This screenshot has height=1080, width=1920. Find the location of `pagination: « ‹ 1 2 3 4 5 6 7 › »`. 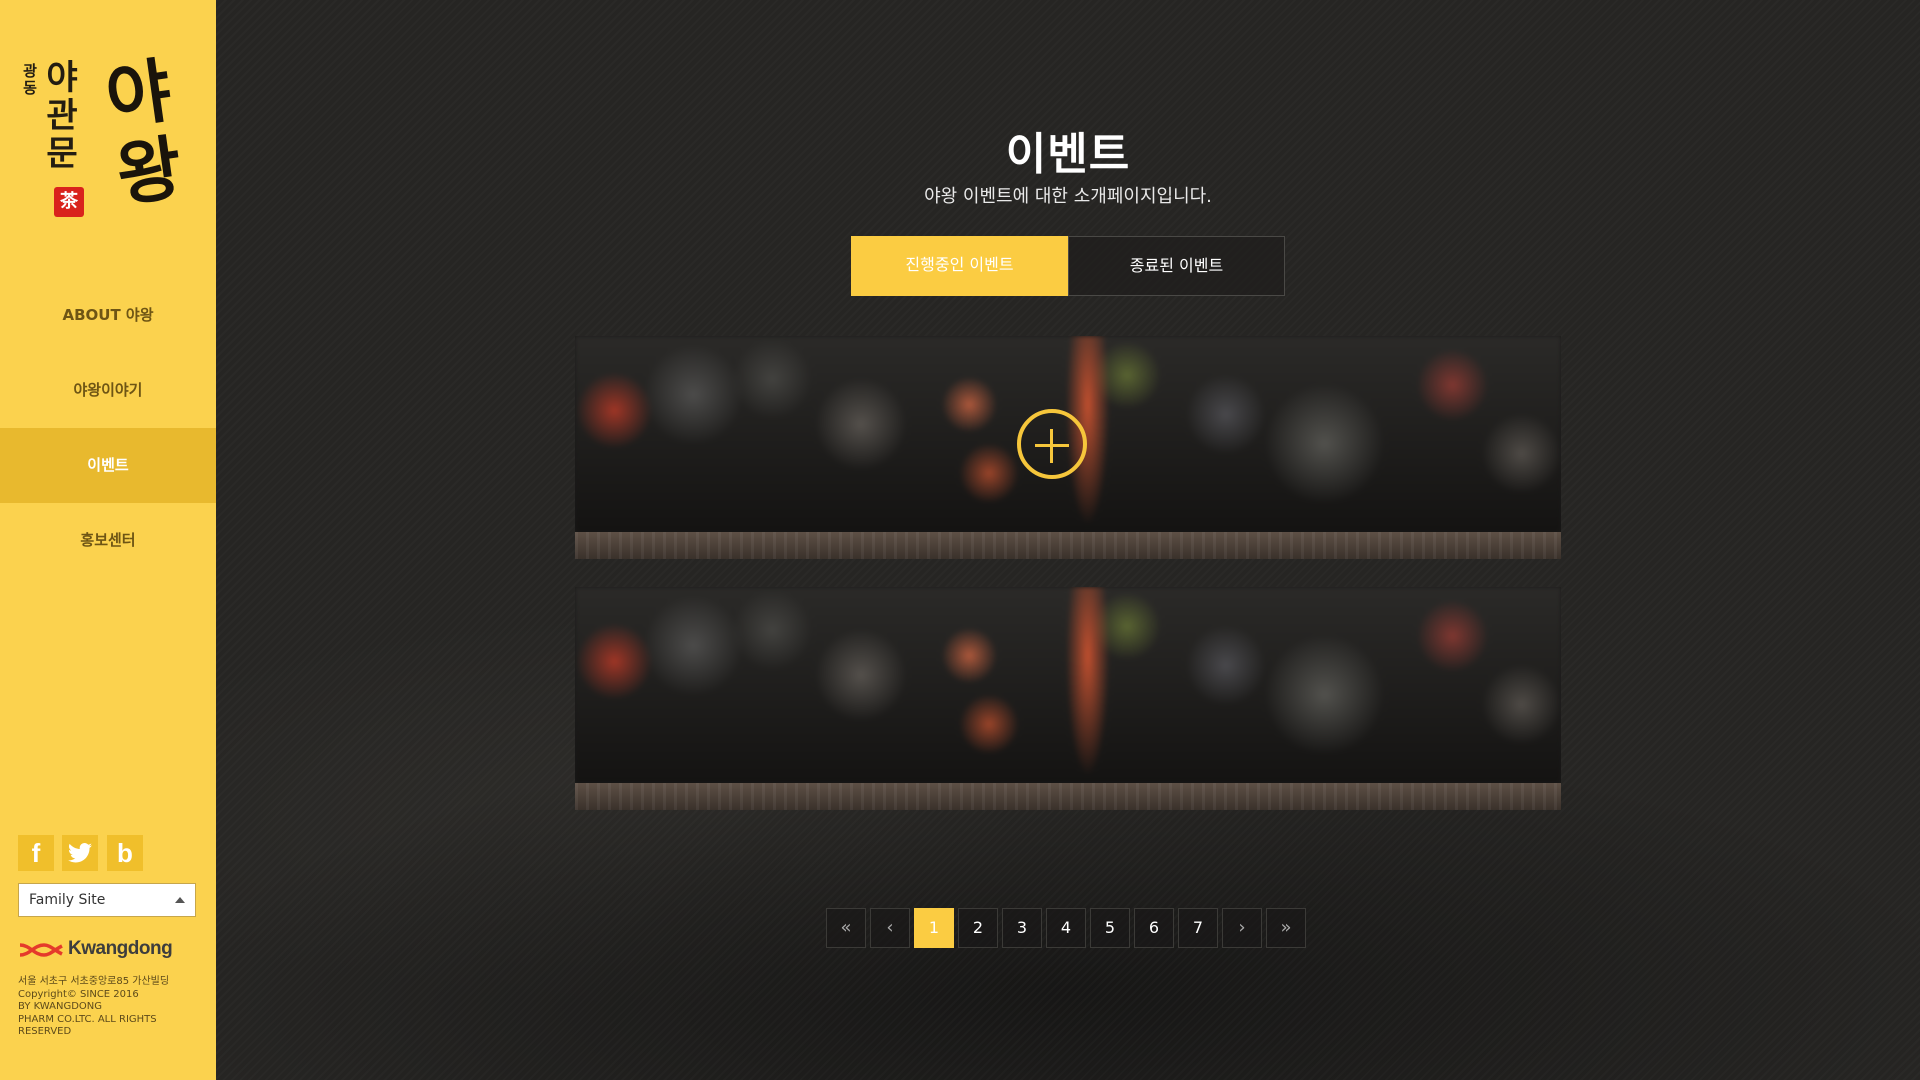

pagination: « ‹ 1 2 3 4 5 6 7 › » is located at coordinates (1068, 928).